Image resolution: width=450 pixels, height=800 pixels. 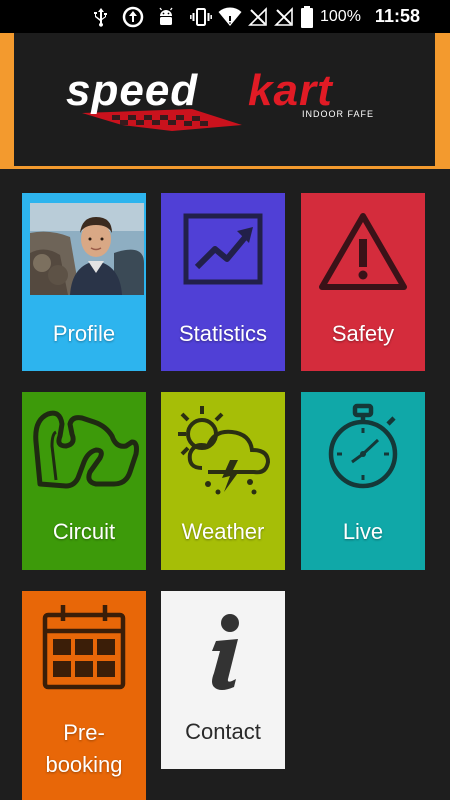 What do you see at coordinates (363, 251) in the screenshot?
I see `warning-icon` at bounding box center [363, 251].